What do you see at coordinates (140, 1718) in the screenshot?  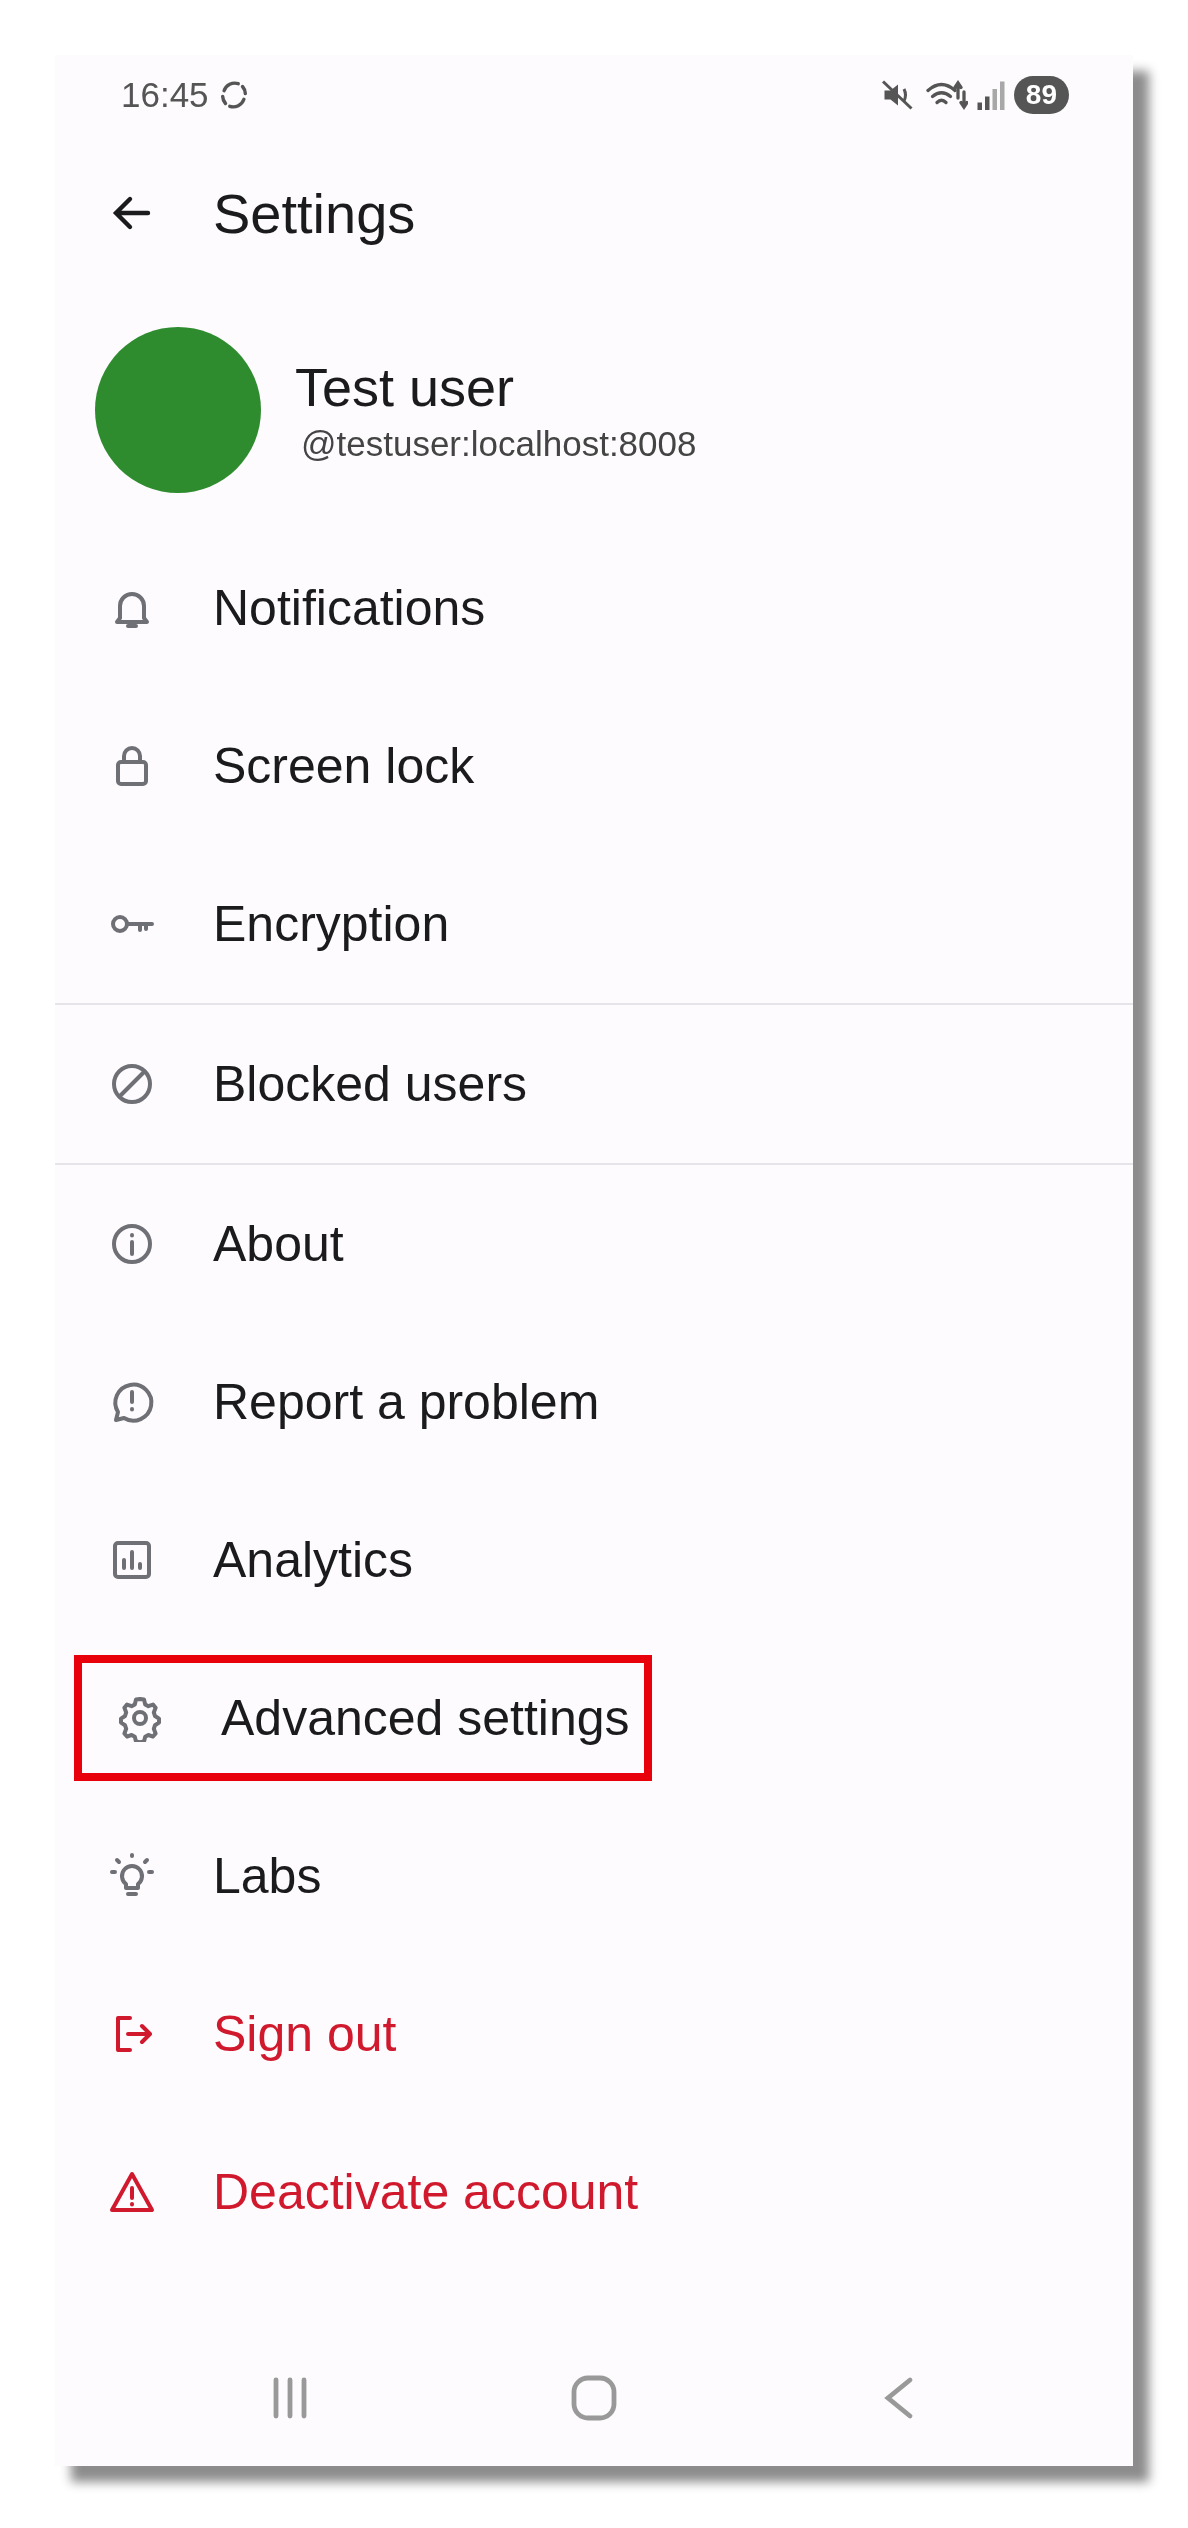 I see `gear-icon` at bounding box center [140, 1718].